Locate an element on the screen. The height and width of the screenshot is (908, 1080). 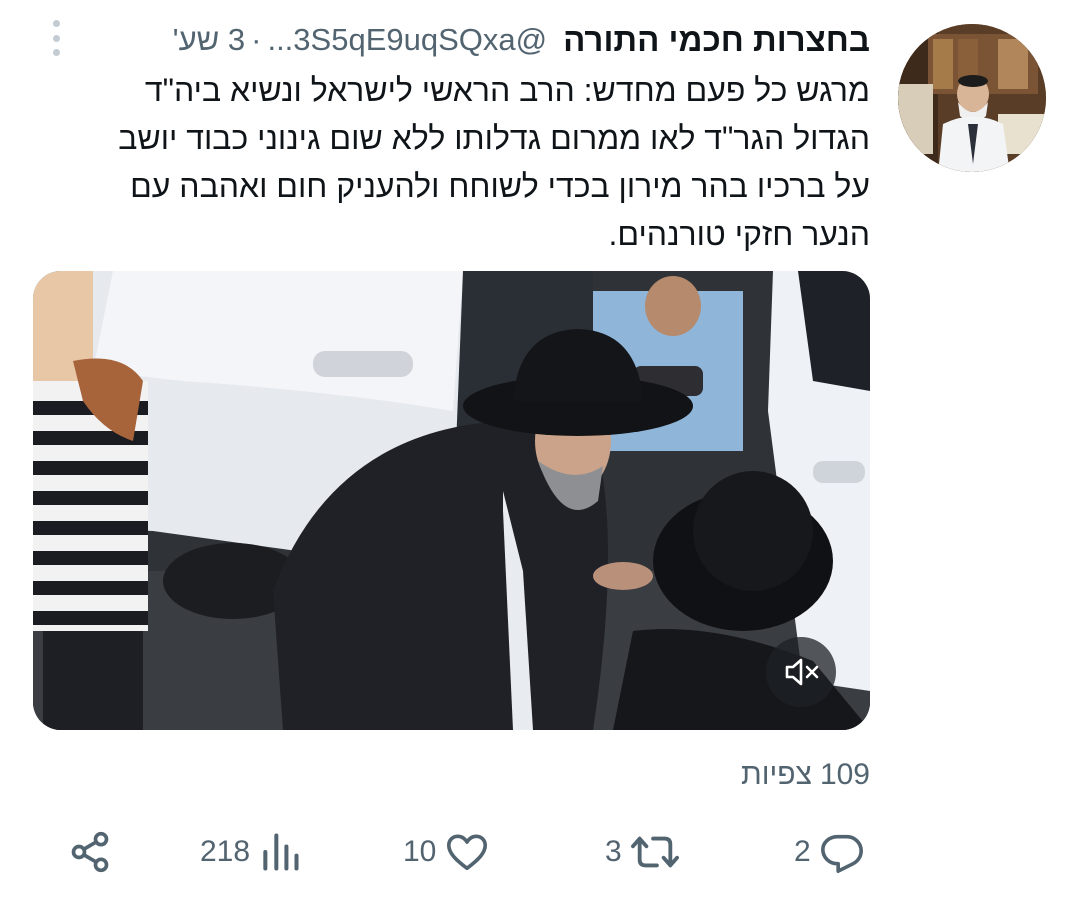
like-button: 10 is located at coordinates (446, 852).